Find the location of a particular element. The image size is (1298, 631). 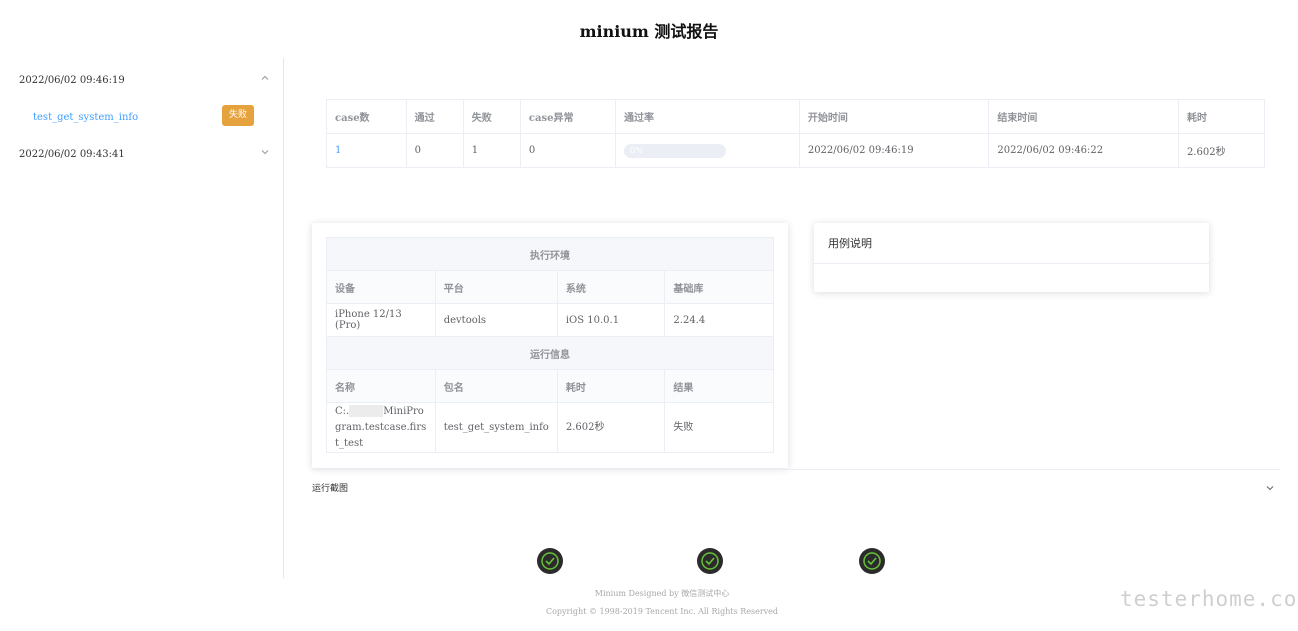

case-path-prefix: C:. is located at coordinates (342, 411).